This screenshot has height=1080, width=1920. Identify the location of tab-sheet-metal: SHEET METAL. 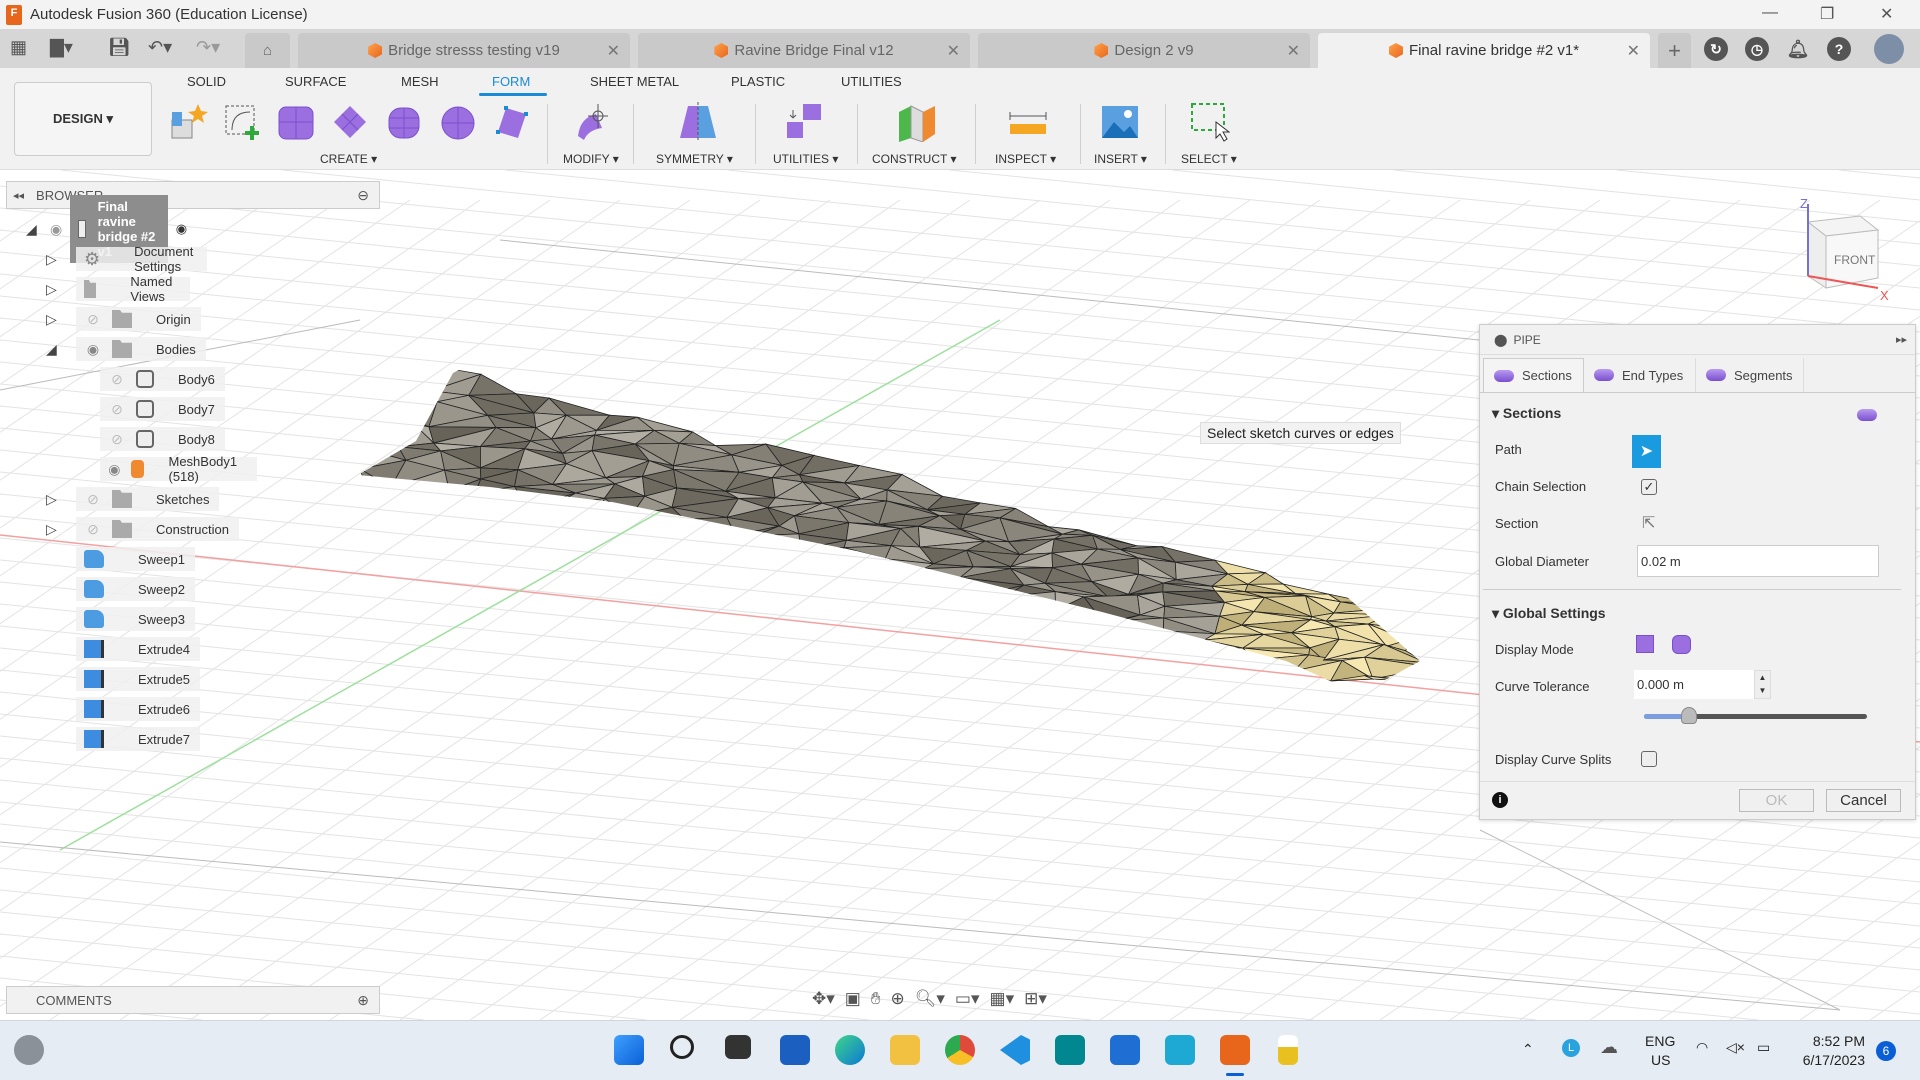
(634, 81).